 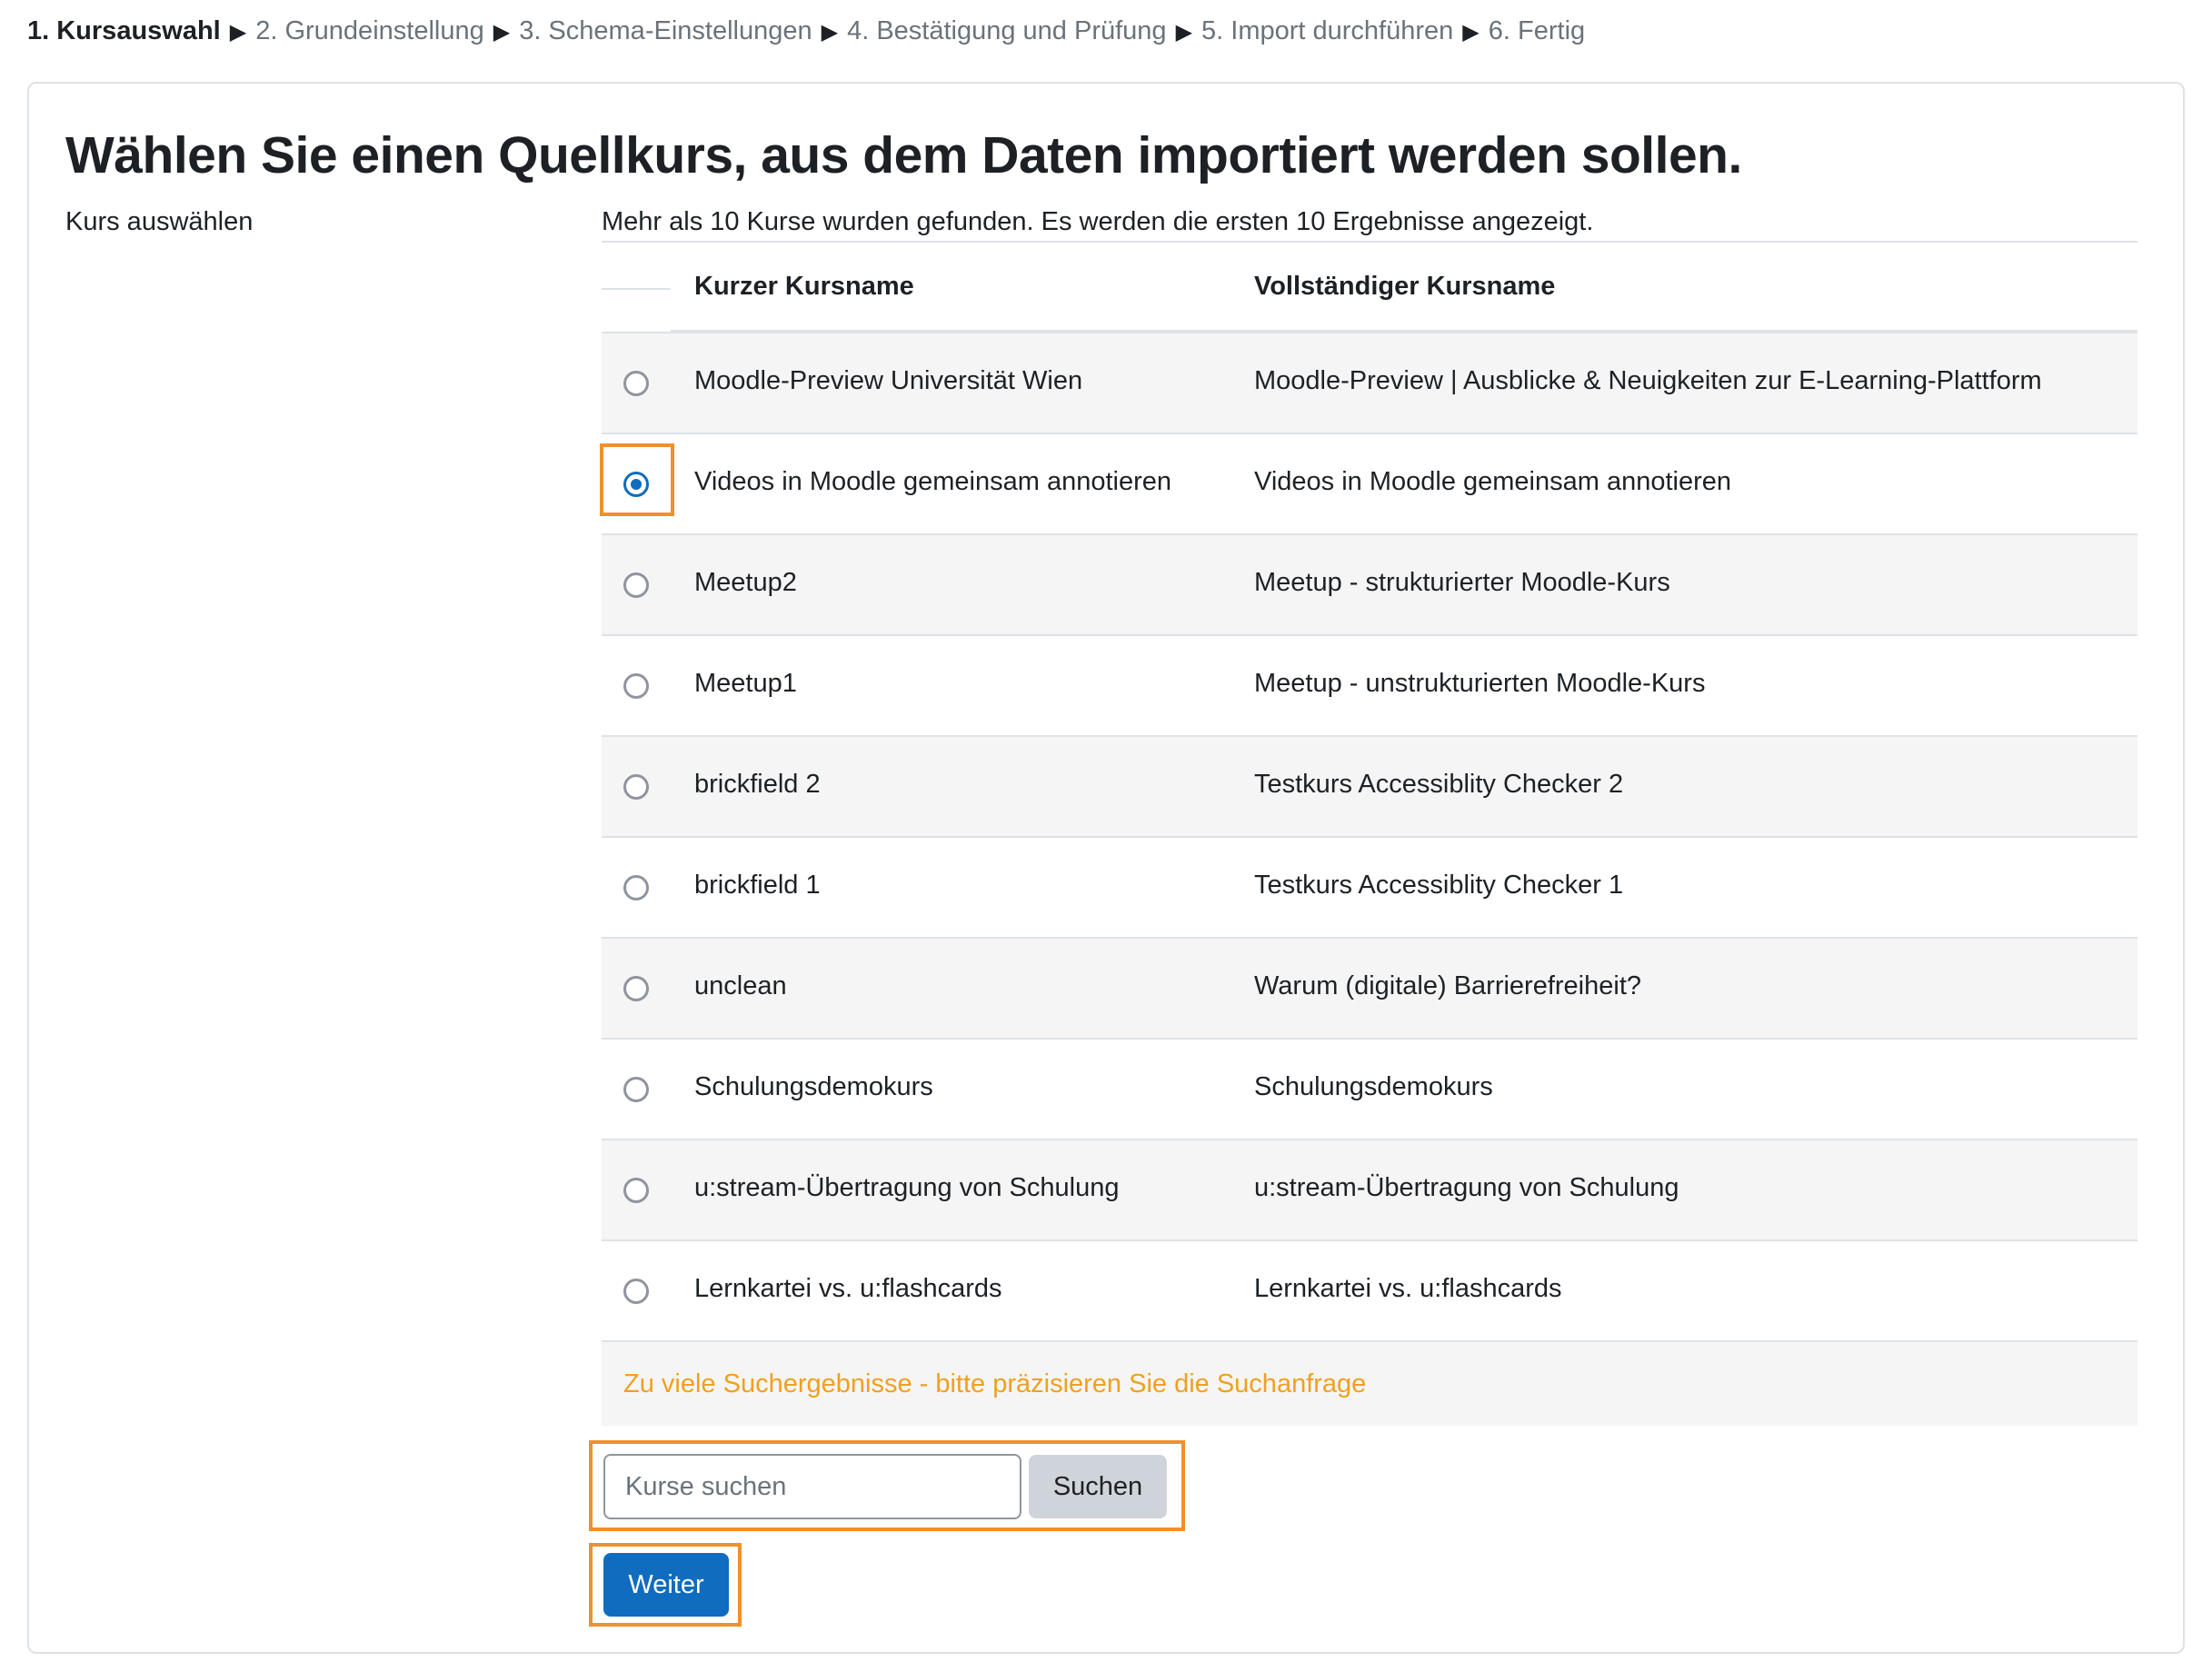 What do you see at coordinates (1405, 286) in the screenshot?
I see `header-full-name: Vollständiger Kursname` at bounding box center [1405, 286].